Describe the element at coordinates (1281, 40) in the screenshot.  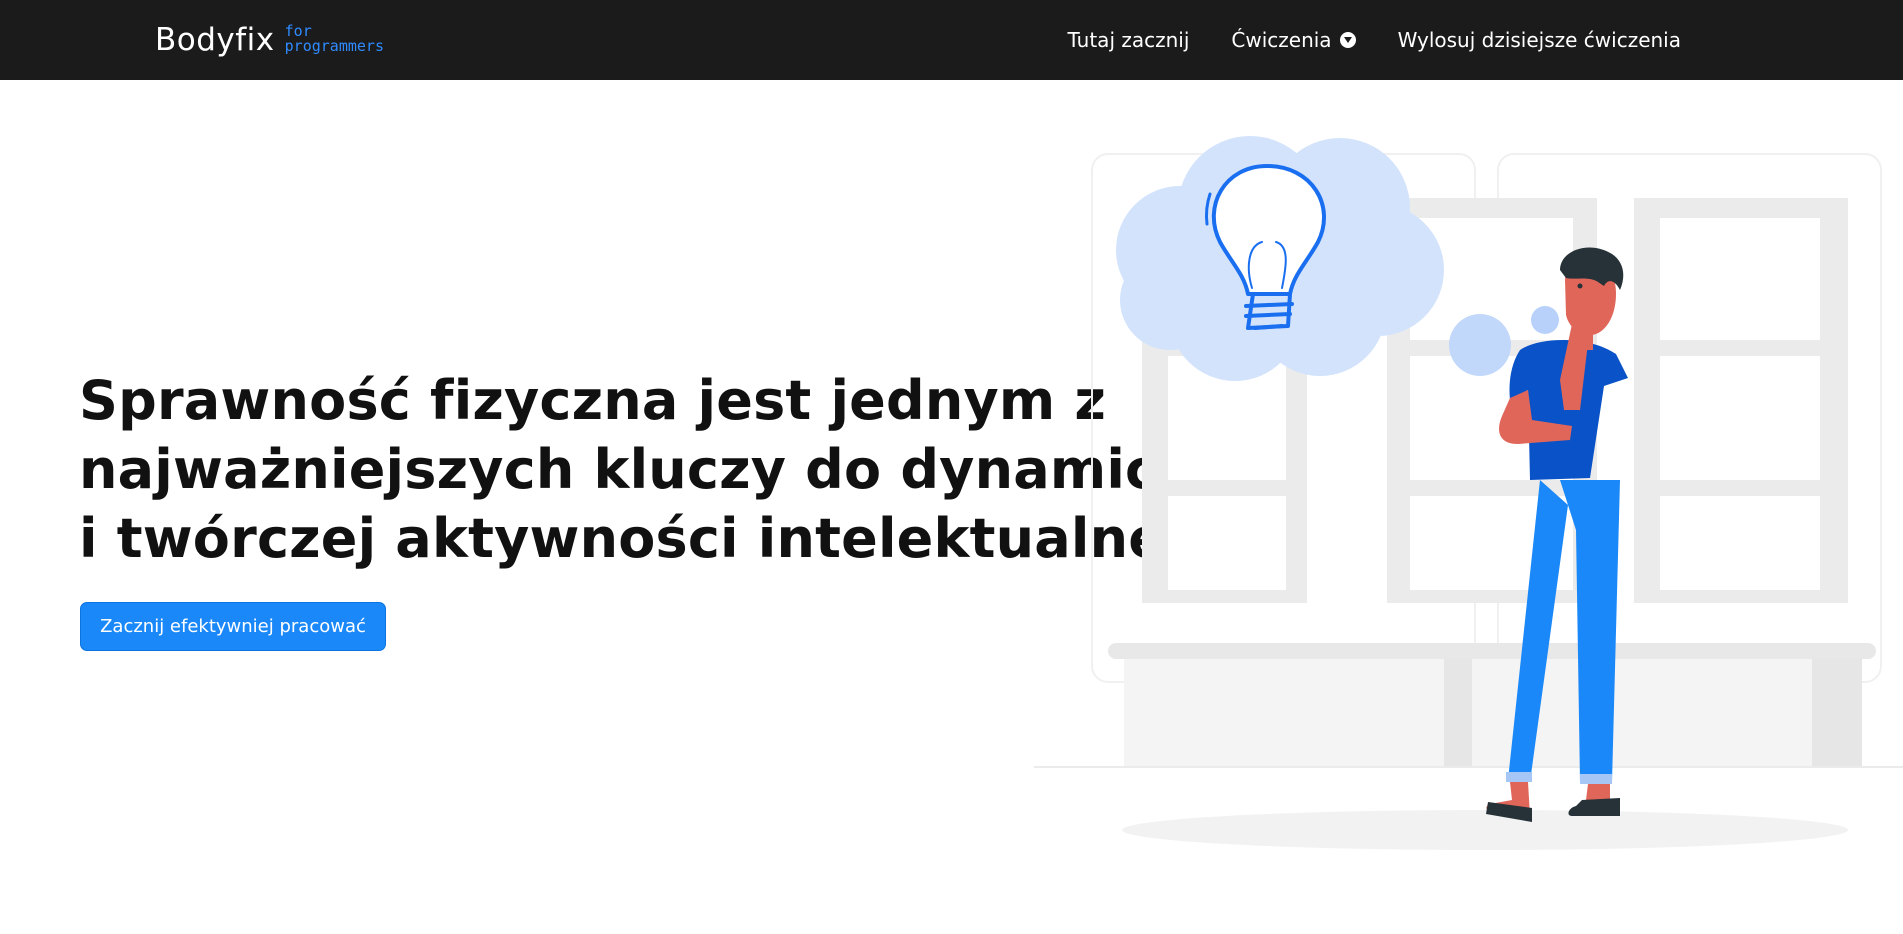
I see `nav-dropdown-exercises-label: Ćwiczenia` at that location.